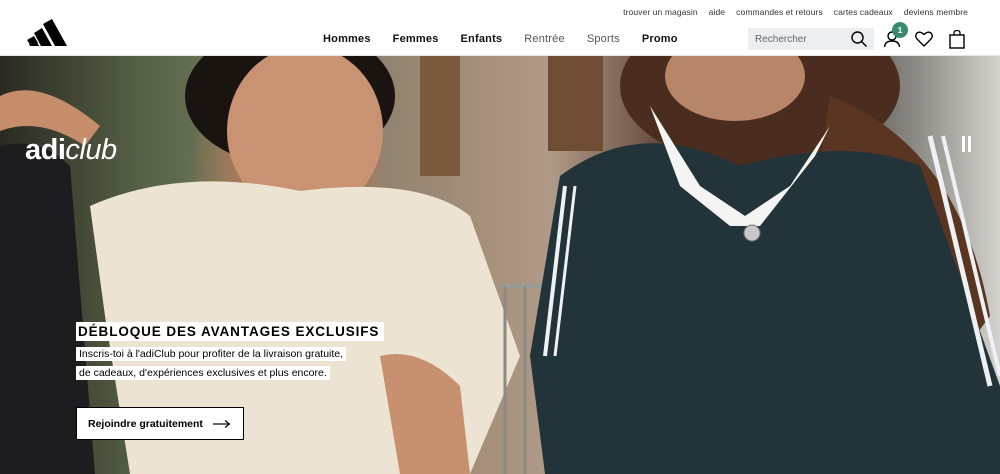 The width and height of the screenshot is (1000, 474). I want to click on adidas-logo-icon, so click(50, 31).